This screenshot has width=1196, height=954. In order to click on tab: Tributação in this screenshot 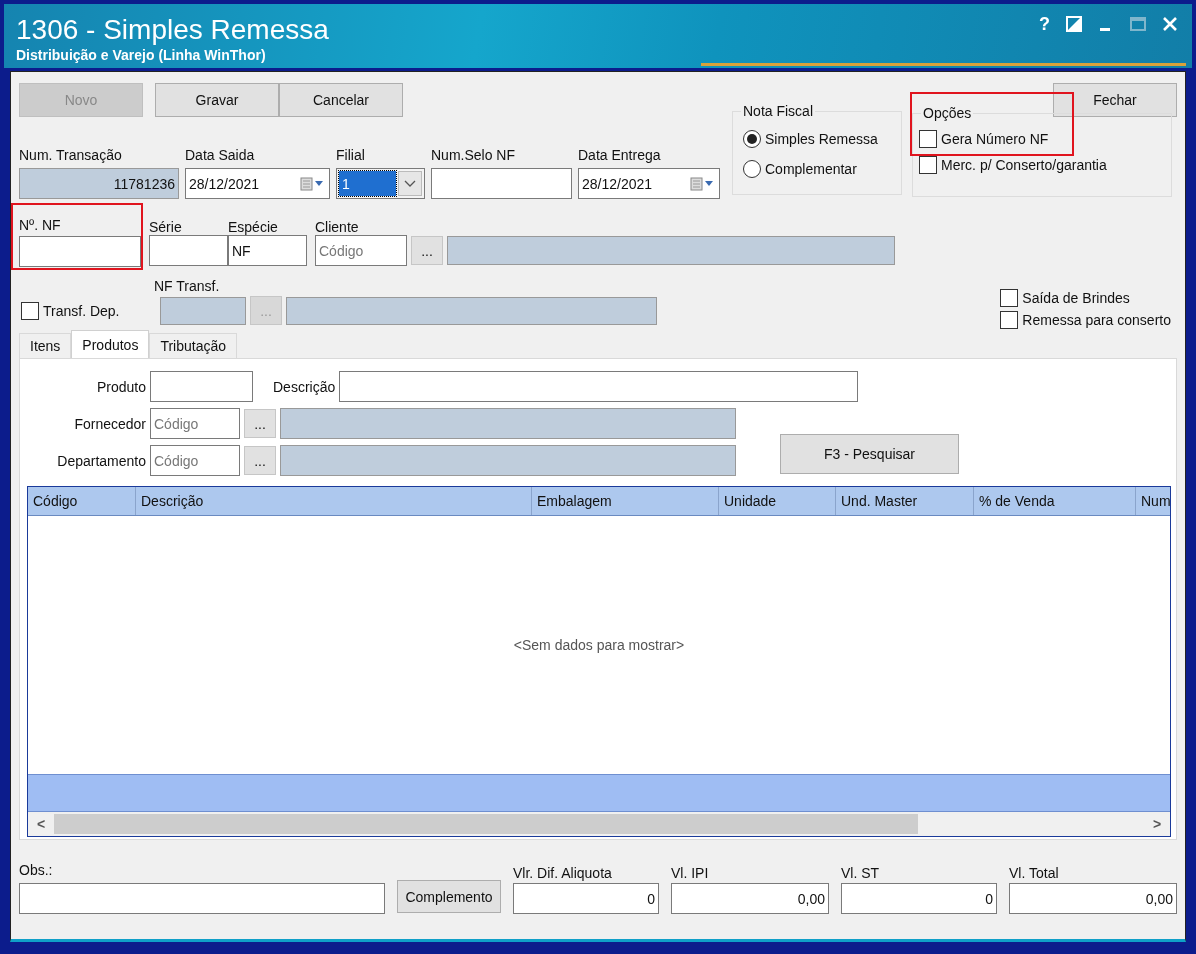, I will do `click(193, 345)`.